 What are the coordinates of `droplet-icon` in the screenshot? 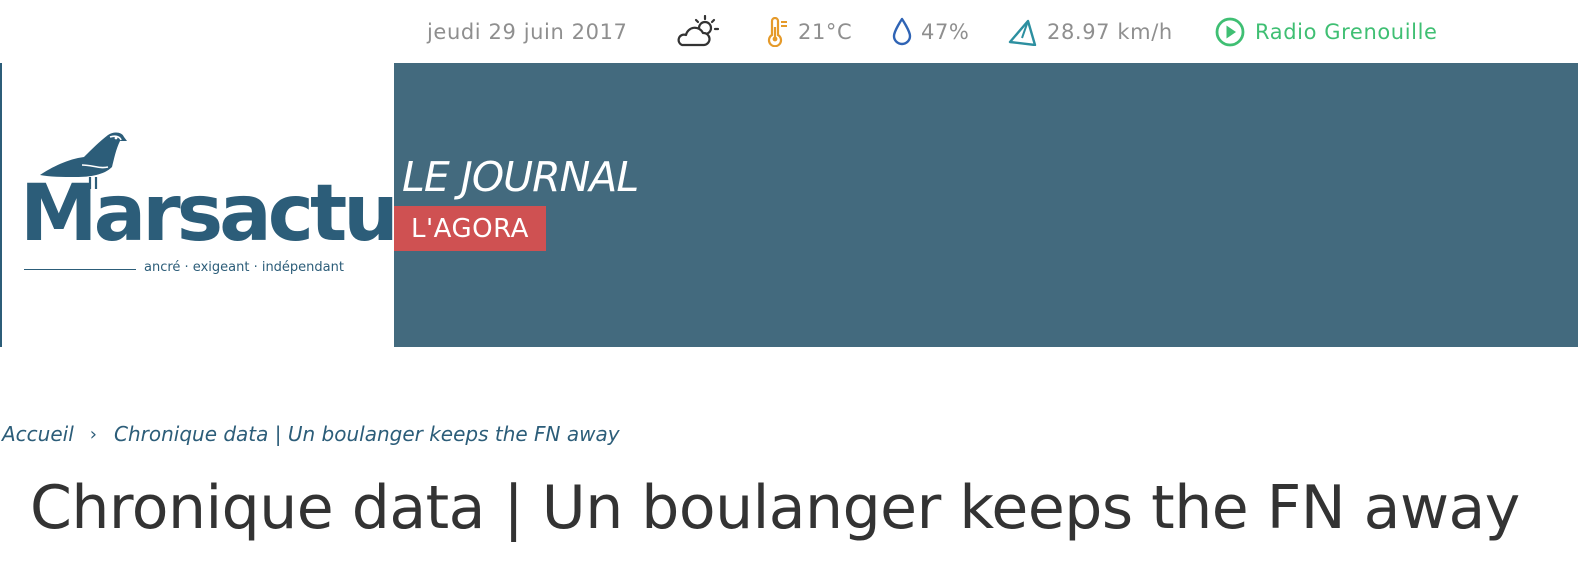 It's located at (906, 32).